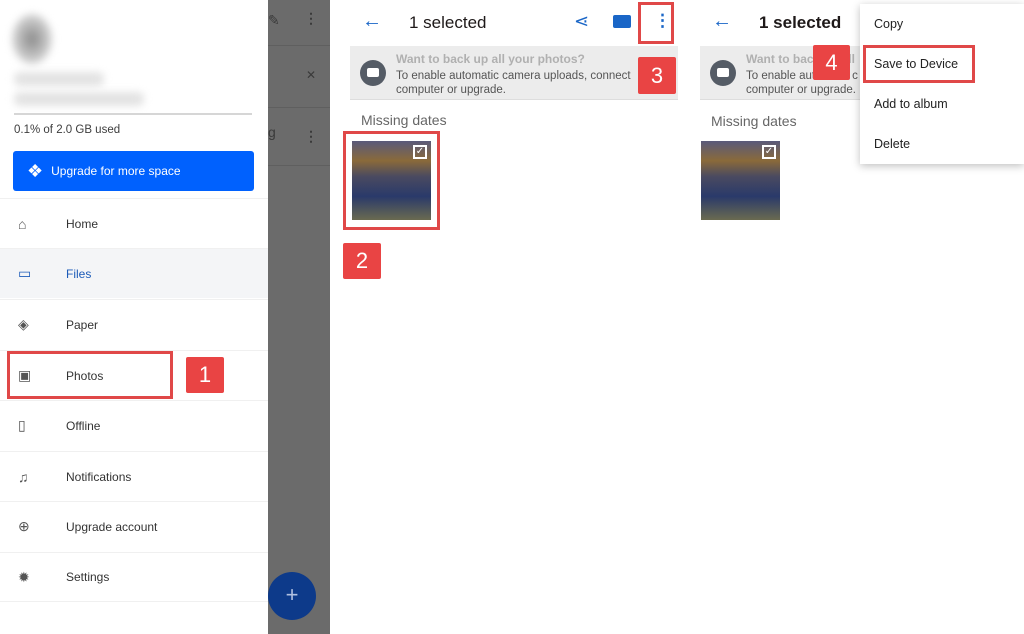 This screenshot has width=1024, height=634. Describe the element at coordinates (134, 425) in the screenshot. I see `nav-item-offline: ▯ Offline` at that location.